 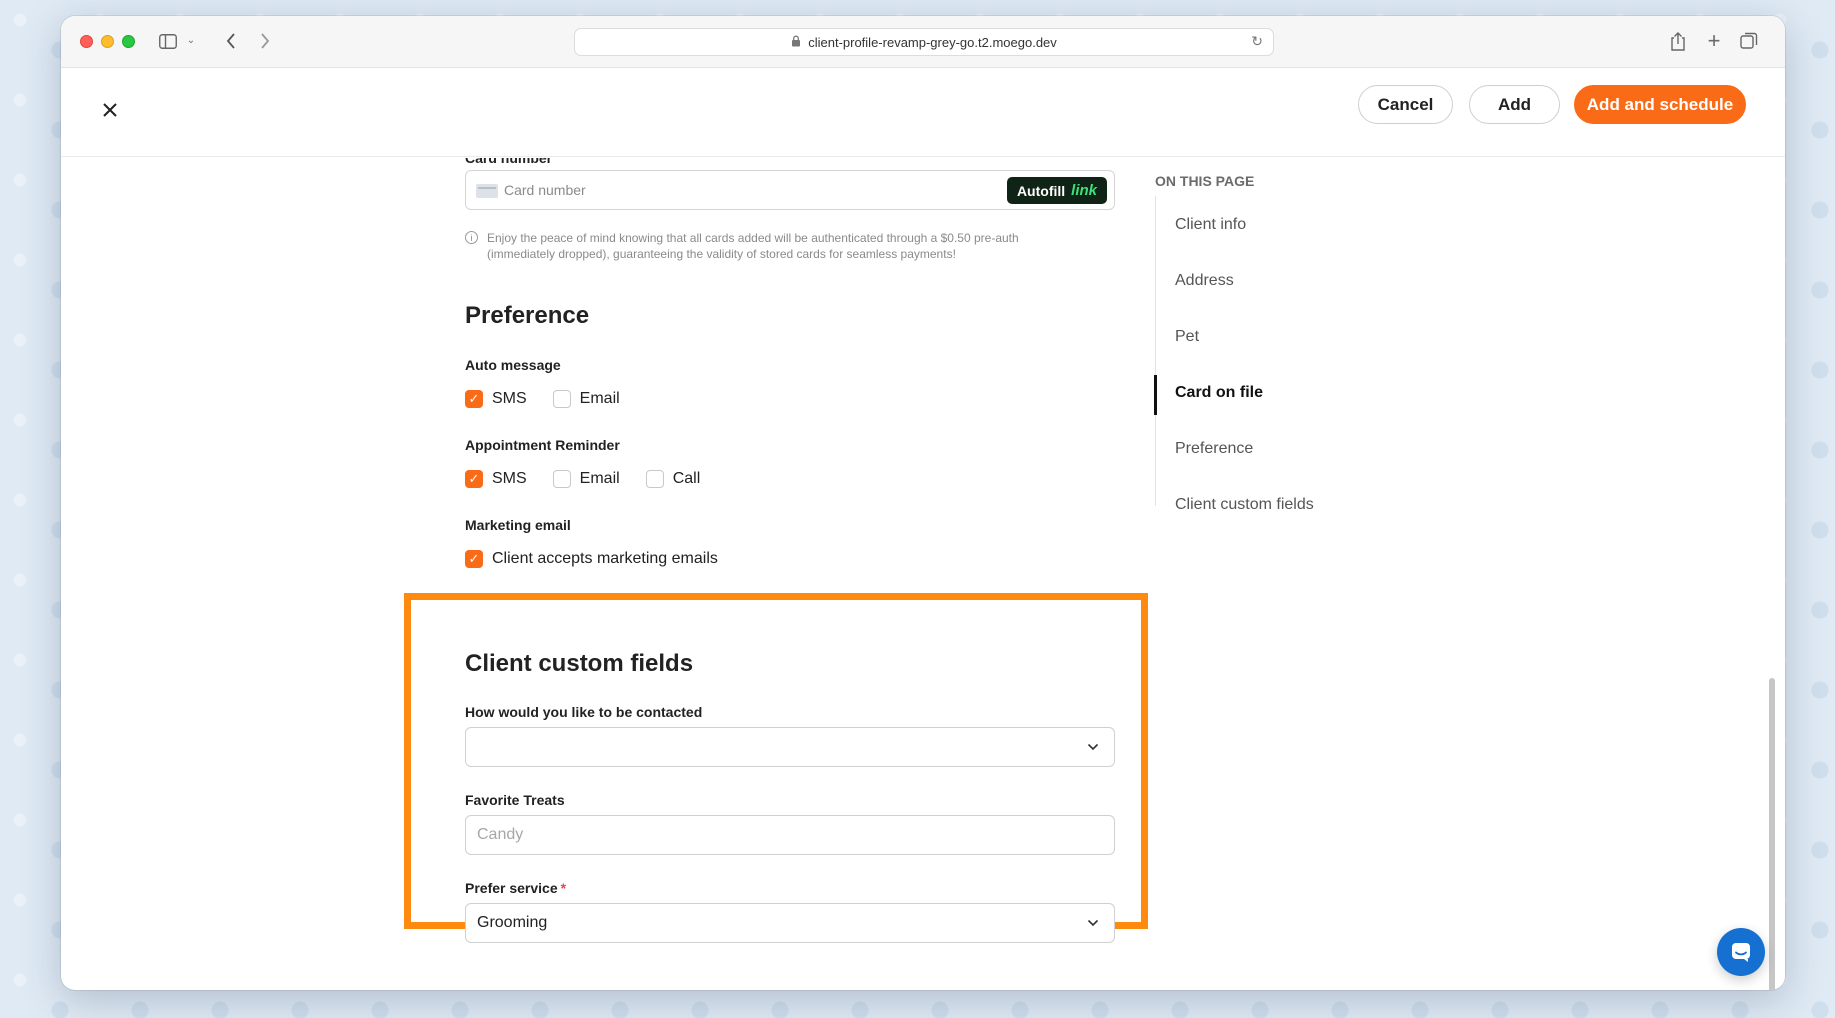 What do you see at coordinates (1257, 41) in the screenshot?
I see `reload-icon: ↻` at bounding box center [1257, 41].